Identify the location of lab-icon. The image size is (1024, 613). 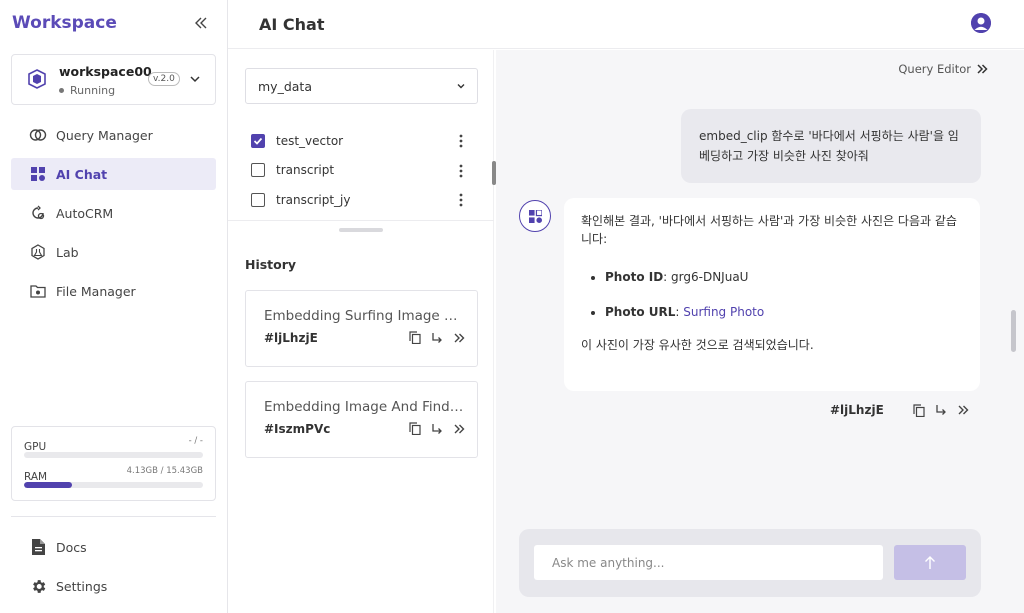
(38, 252).